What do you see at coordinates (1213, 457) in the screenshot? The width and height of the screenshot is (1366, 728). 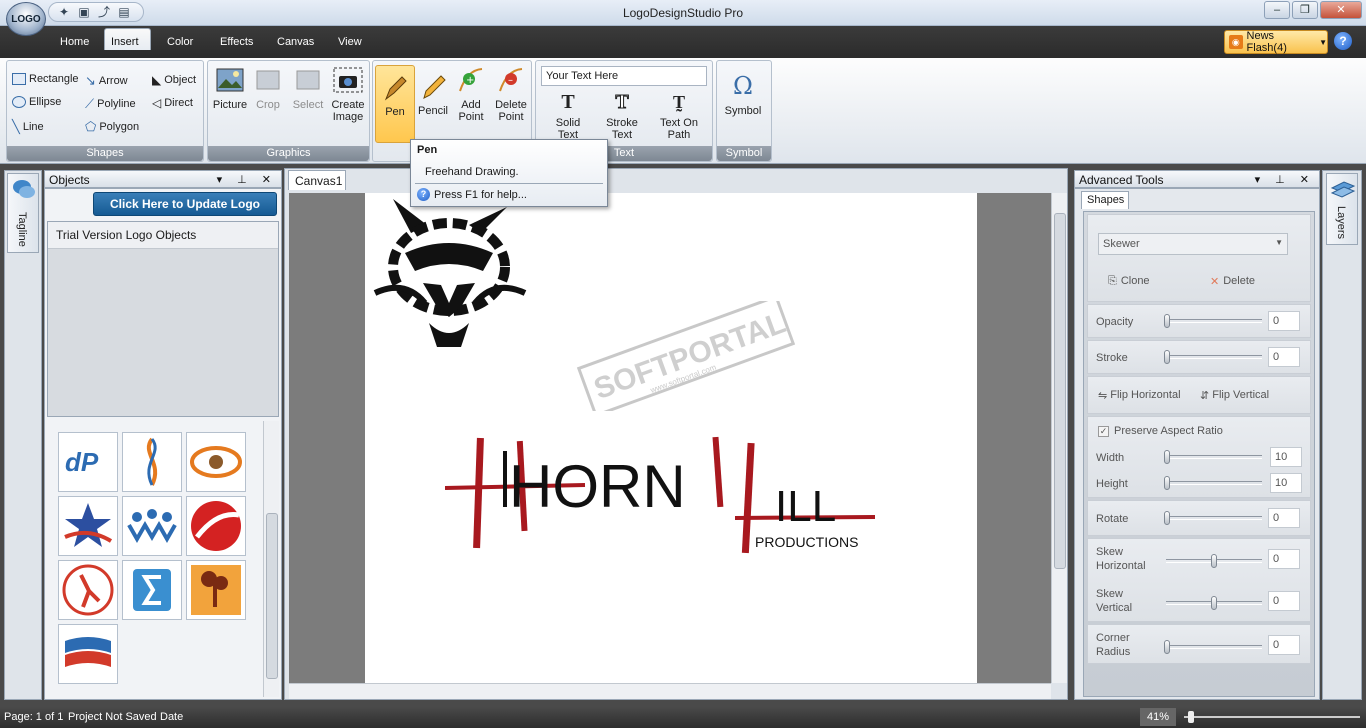 I see `width-slider` at bounding box center [1213, 457].